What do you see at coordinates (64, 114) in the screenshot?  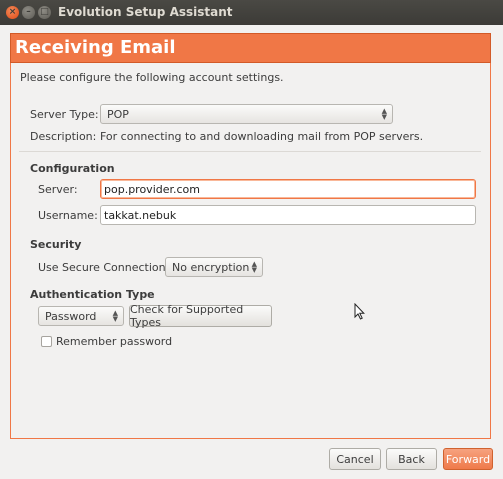 I see `server-type-label: Server Type:` at bounding box center [64, 114].